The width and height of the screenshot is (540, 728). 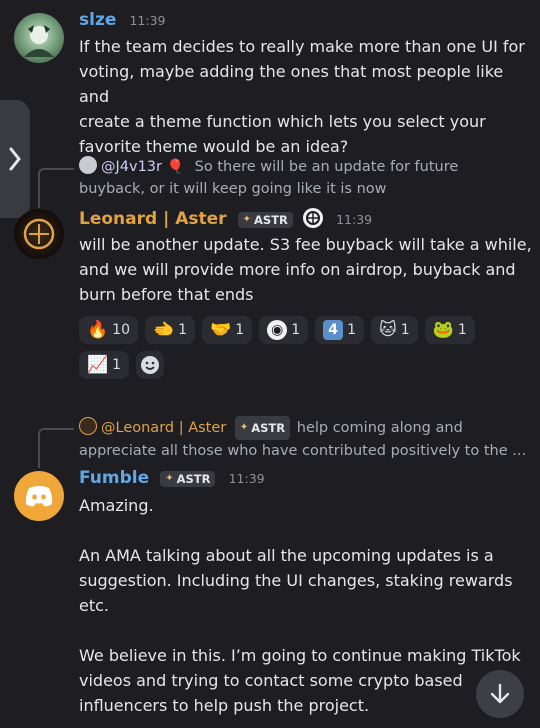 What do you see at coordinates (299, 347) in the screenshot?
I see `reaction-bar: 🔥 10 🫲 1 🤝 1 ◉ 1 41 🐱 1 🐸 1 📈 1` at bounding box center [299, 347].